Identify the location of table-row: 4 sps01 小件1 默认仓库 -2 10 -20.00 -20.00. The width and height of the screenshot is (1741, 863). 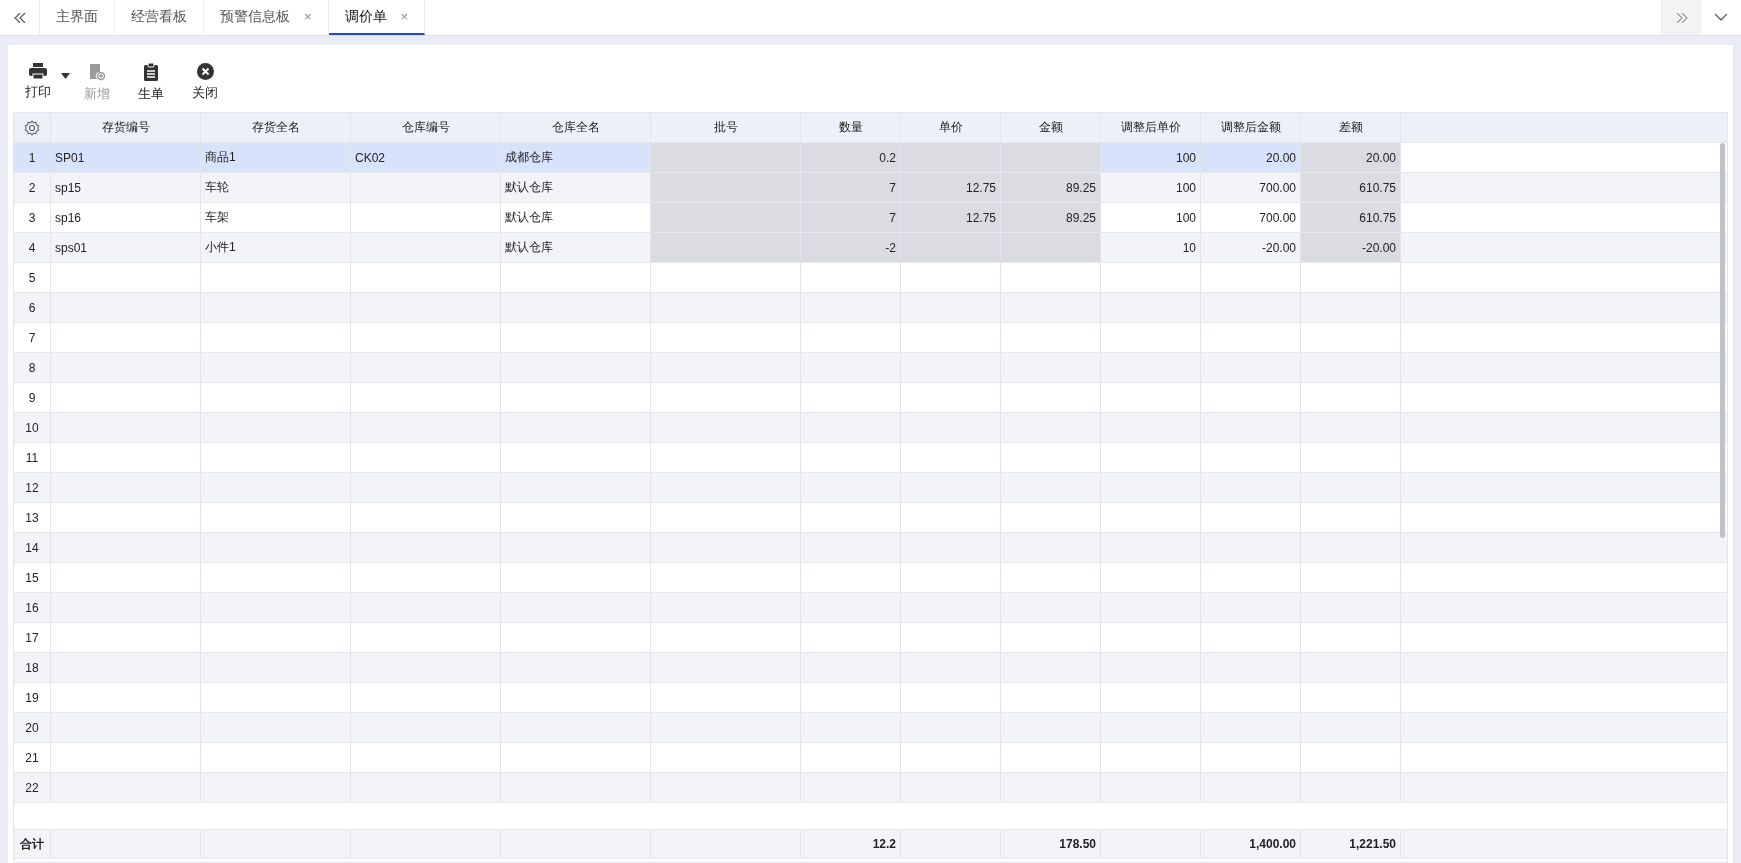
(870, 248).